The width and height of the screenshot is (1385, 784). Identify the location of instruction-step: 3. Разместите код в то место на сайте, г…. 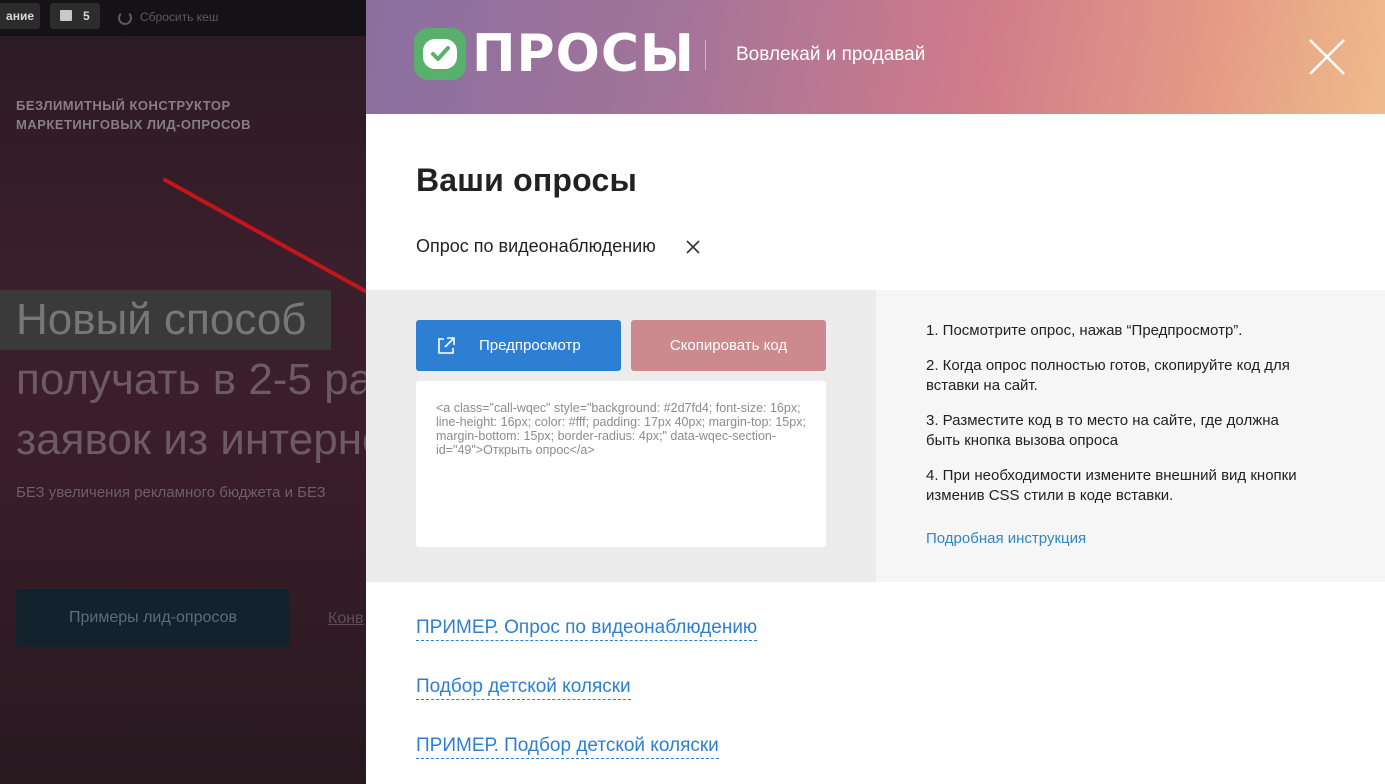
(1102, 430).